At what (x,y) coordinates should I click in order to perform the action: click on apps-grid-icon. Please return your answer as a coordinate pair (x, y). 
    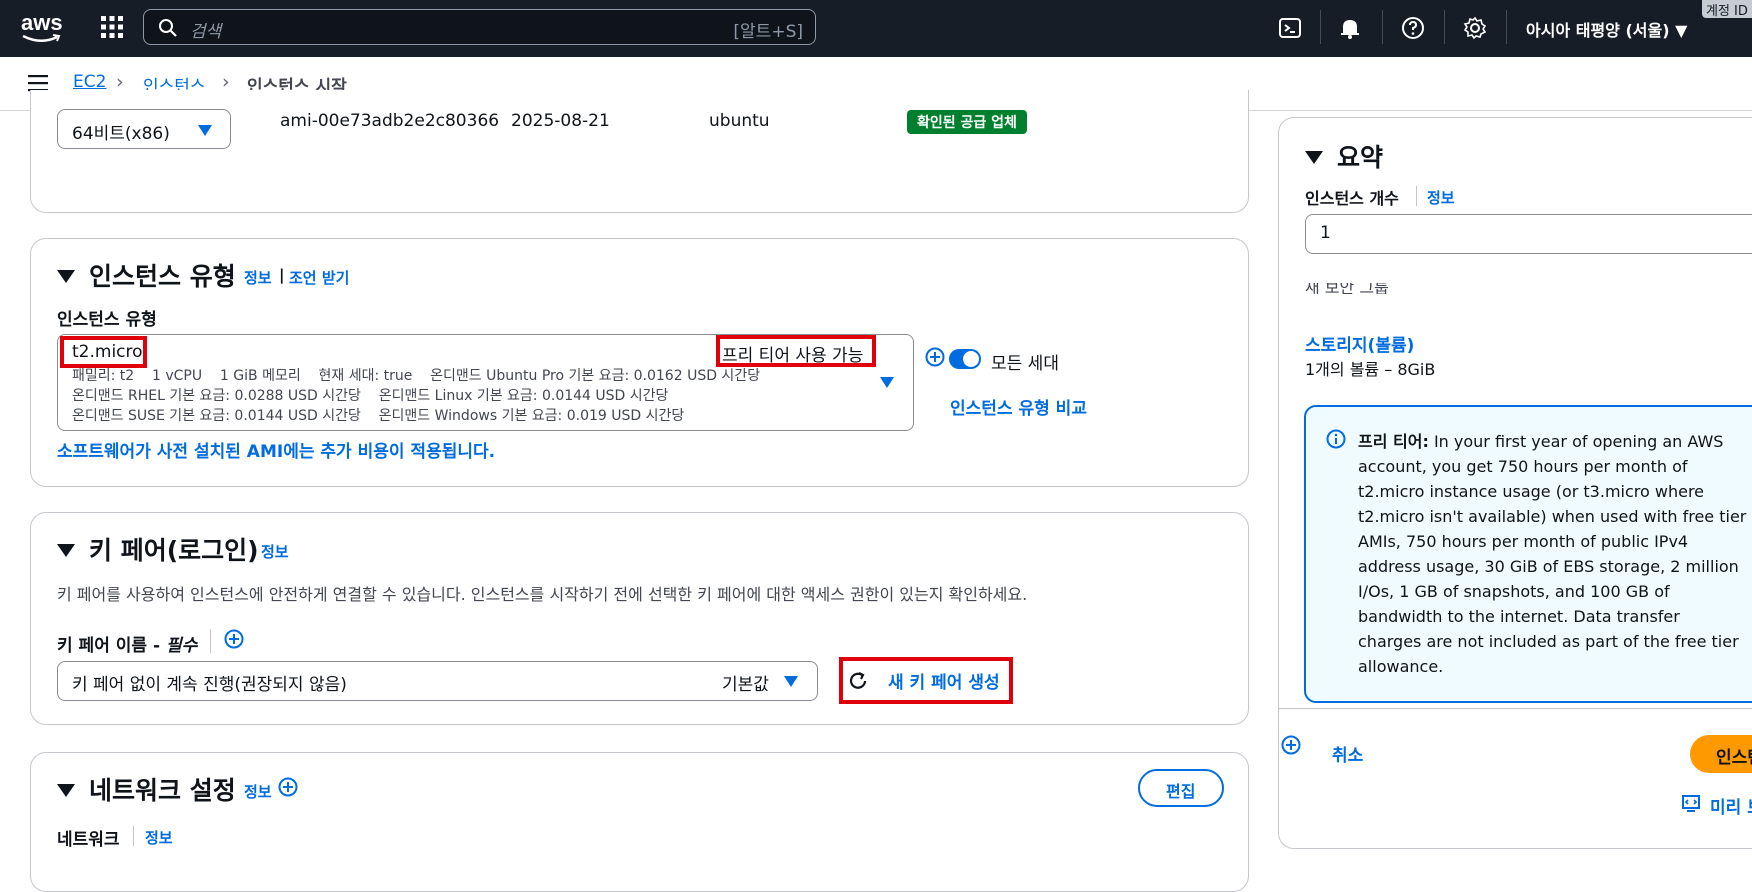
    Looking at the image, I should click on (112, 27).